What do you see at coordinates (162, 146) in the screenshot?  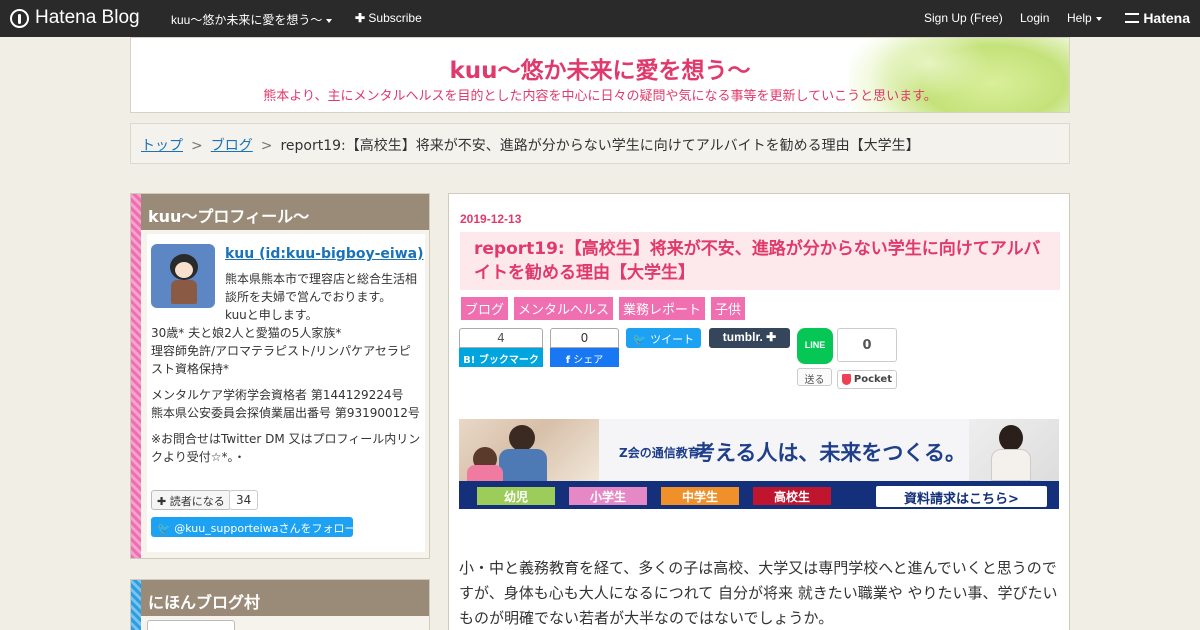 I see `breadcrumb-top-link: トップ` at bounding box center [162, 146].